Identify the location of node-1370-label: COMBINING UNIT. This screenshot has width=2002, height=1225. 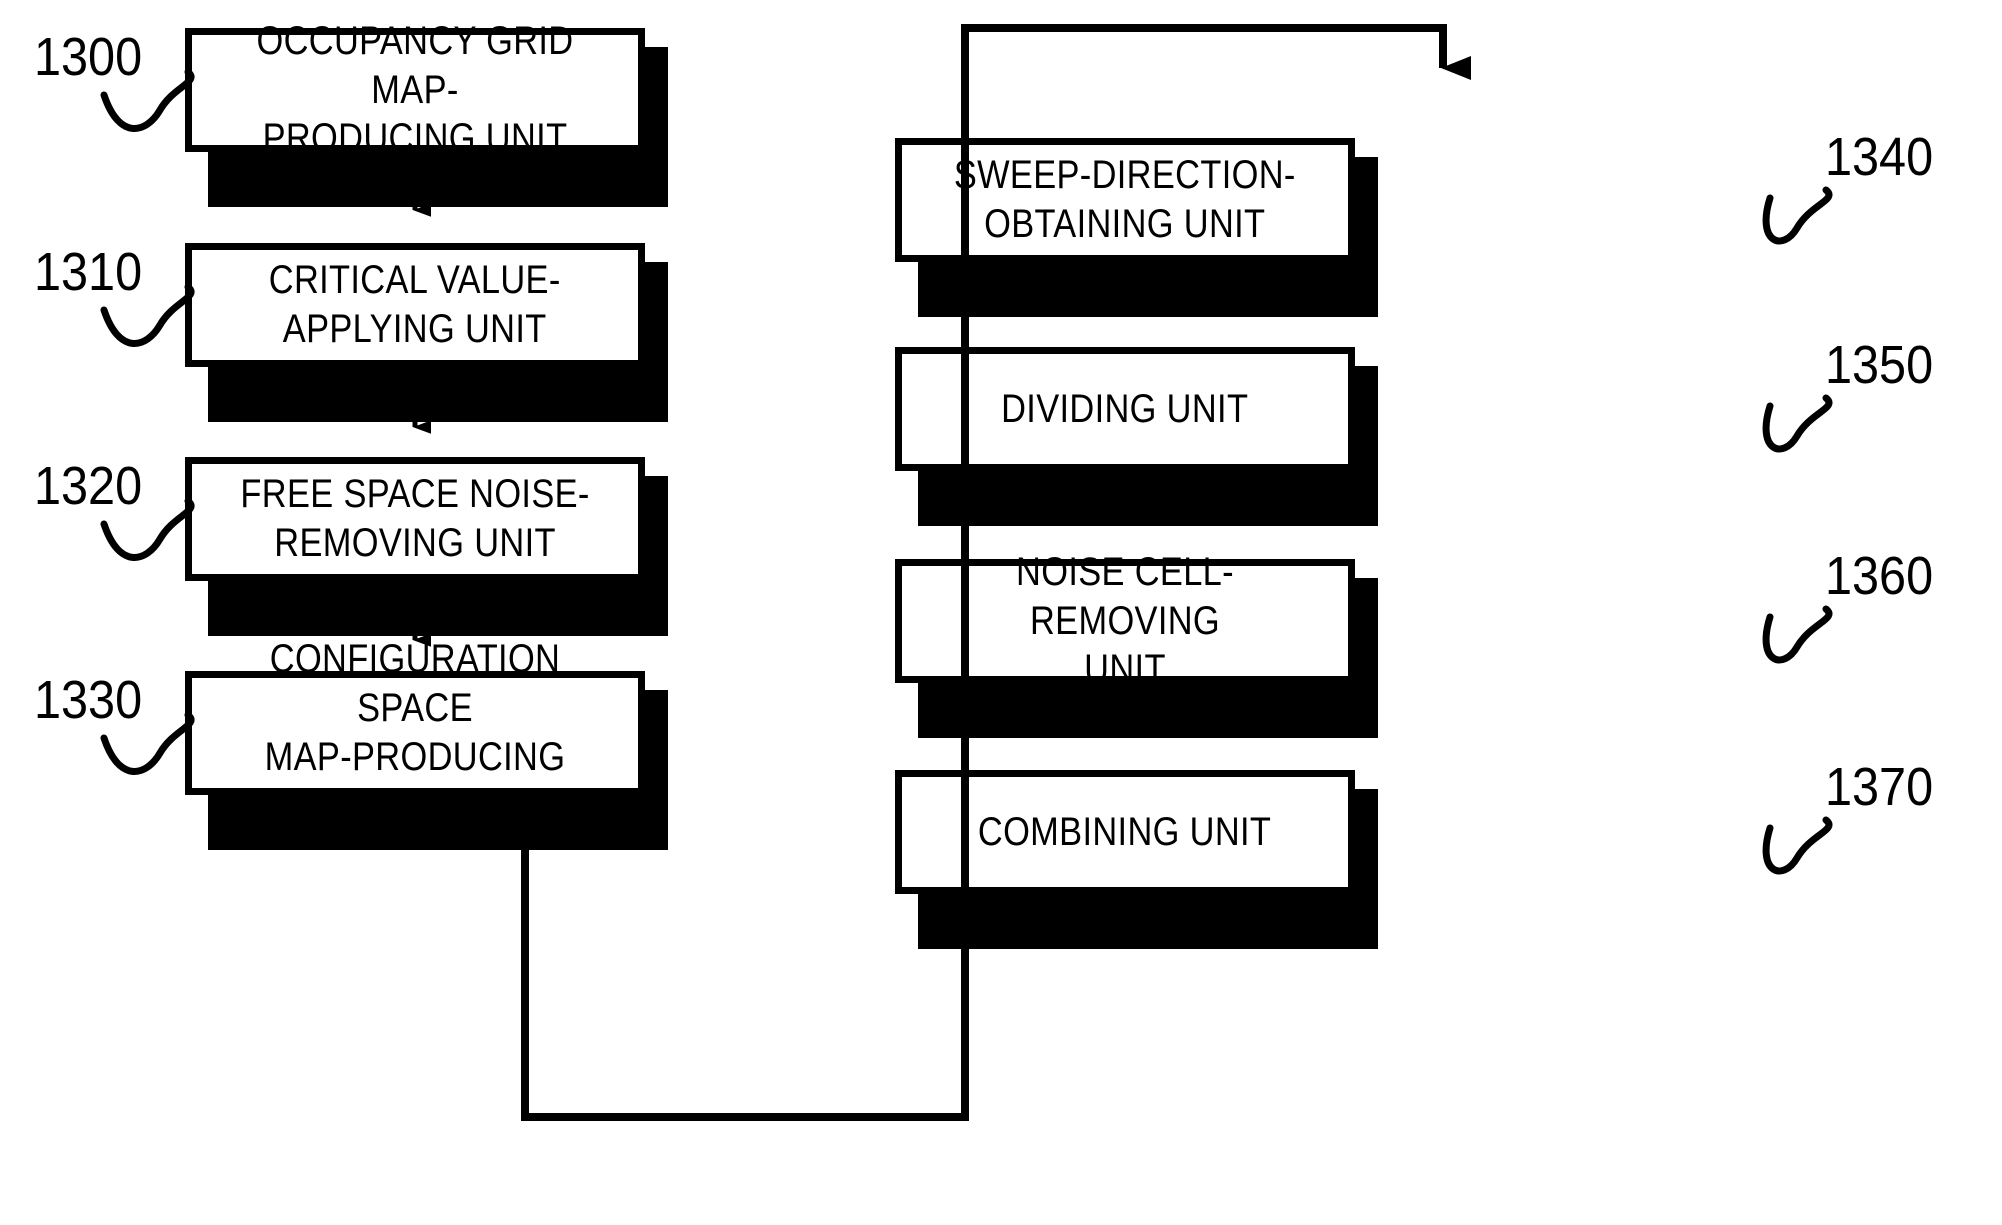
(1125, 831).